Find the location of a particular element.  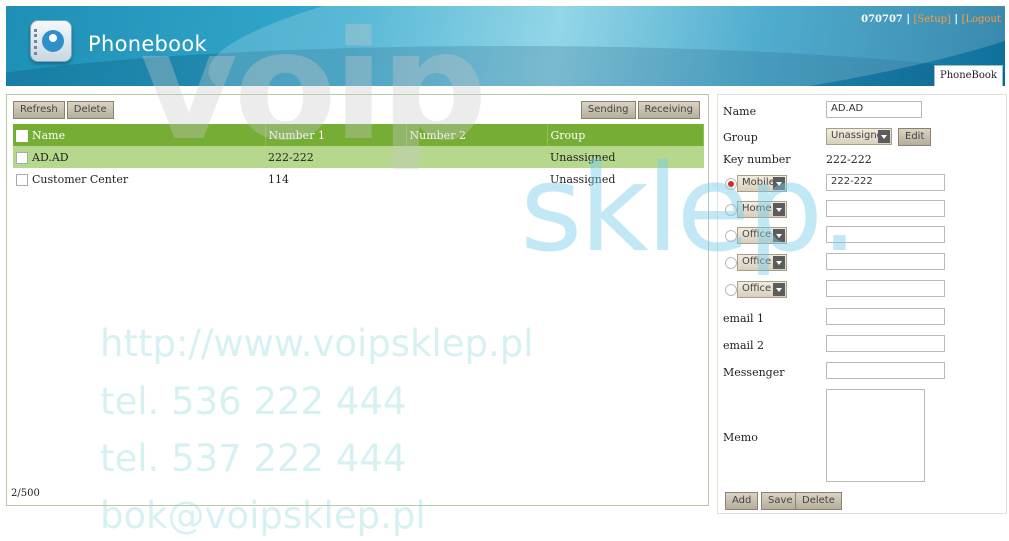

receiving-button: Receiving is located at coordinates (668, 110).